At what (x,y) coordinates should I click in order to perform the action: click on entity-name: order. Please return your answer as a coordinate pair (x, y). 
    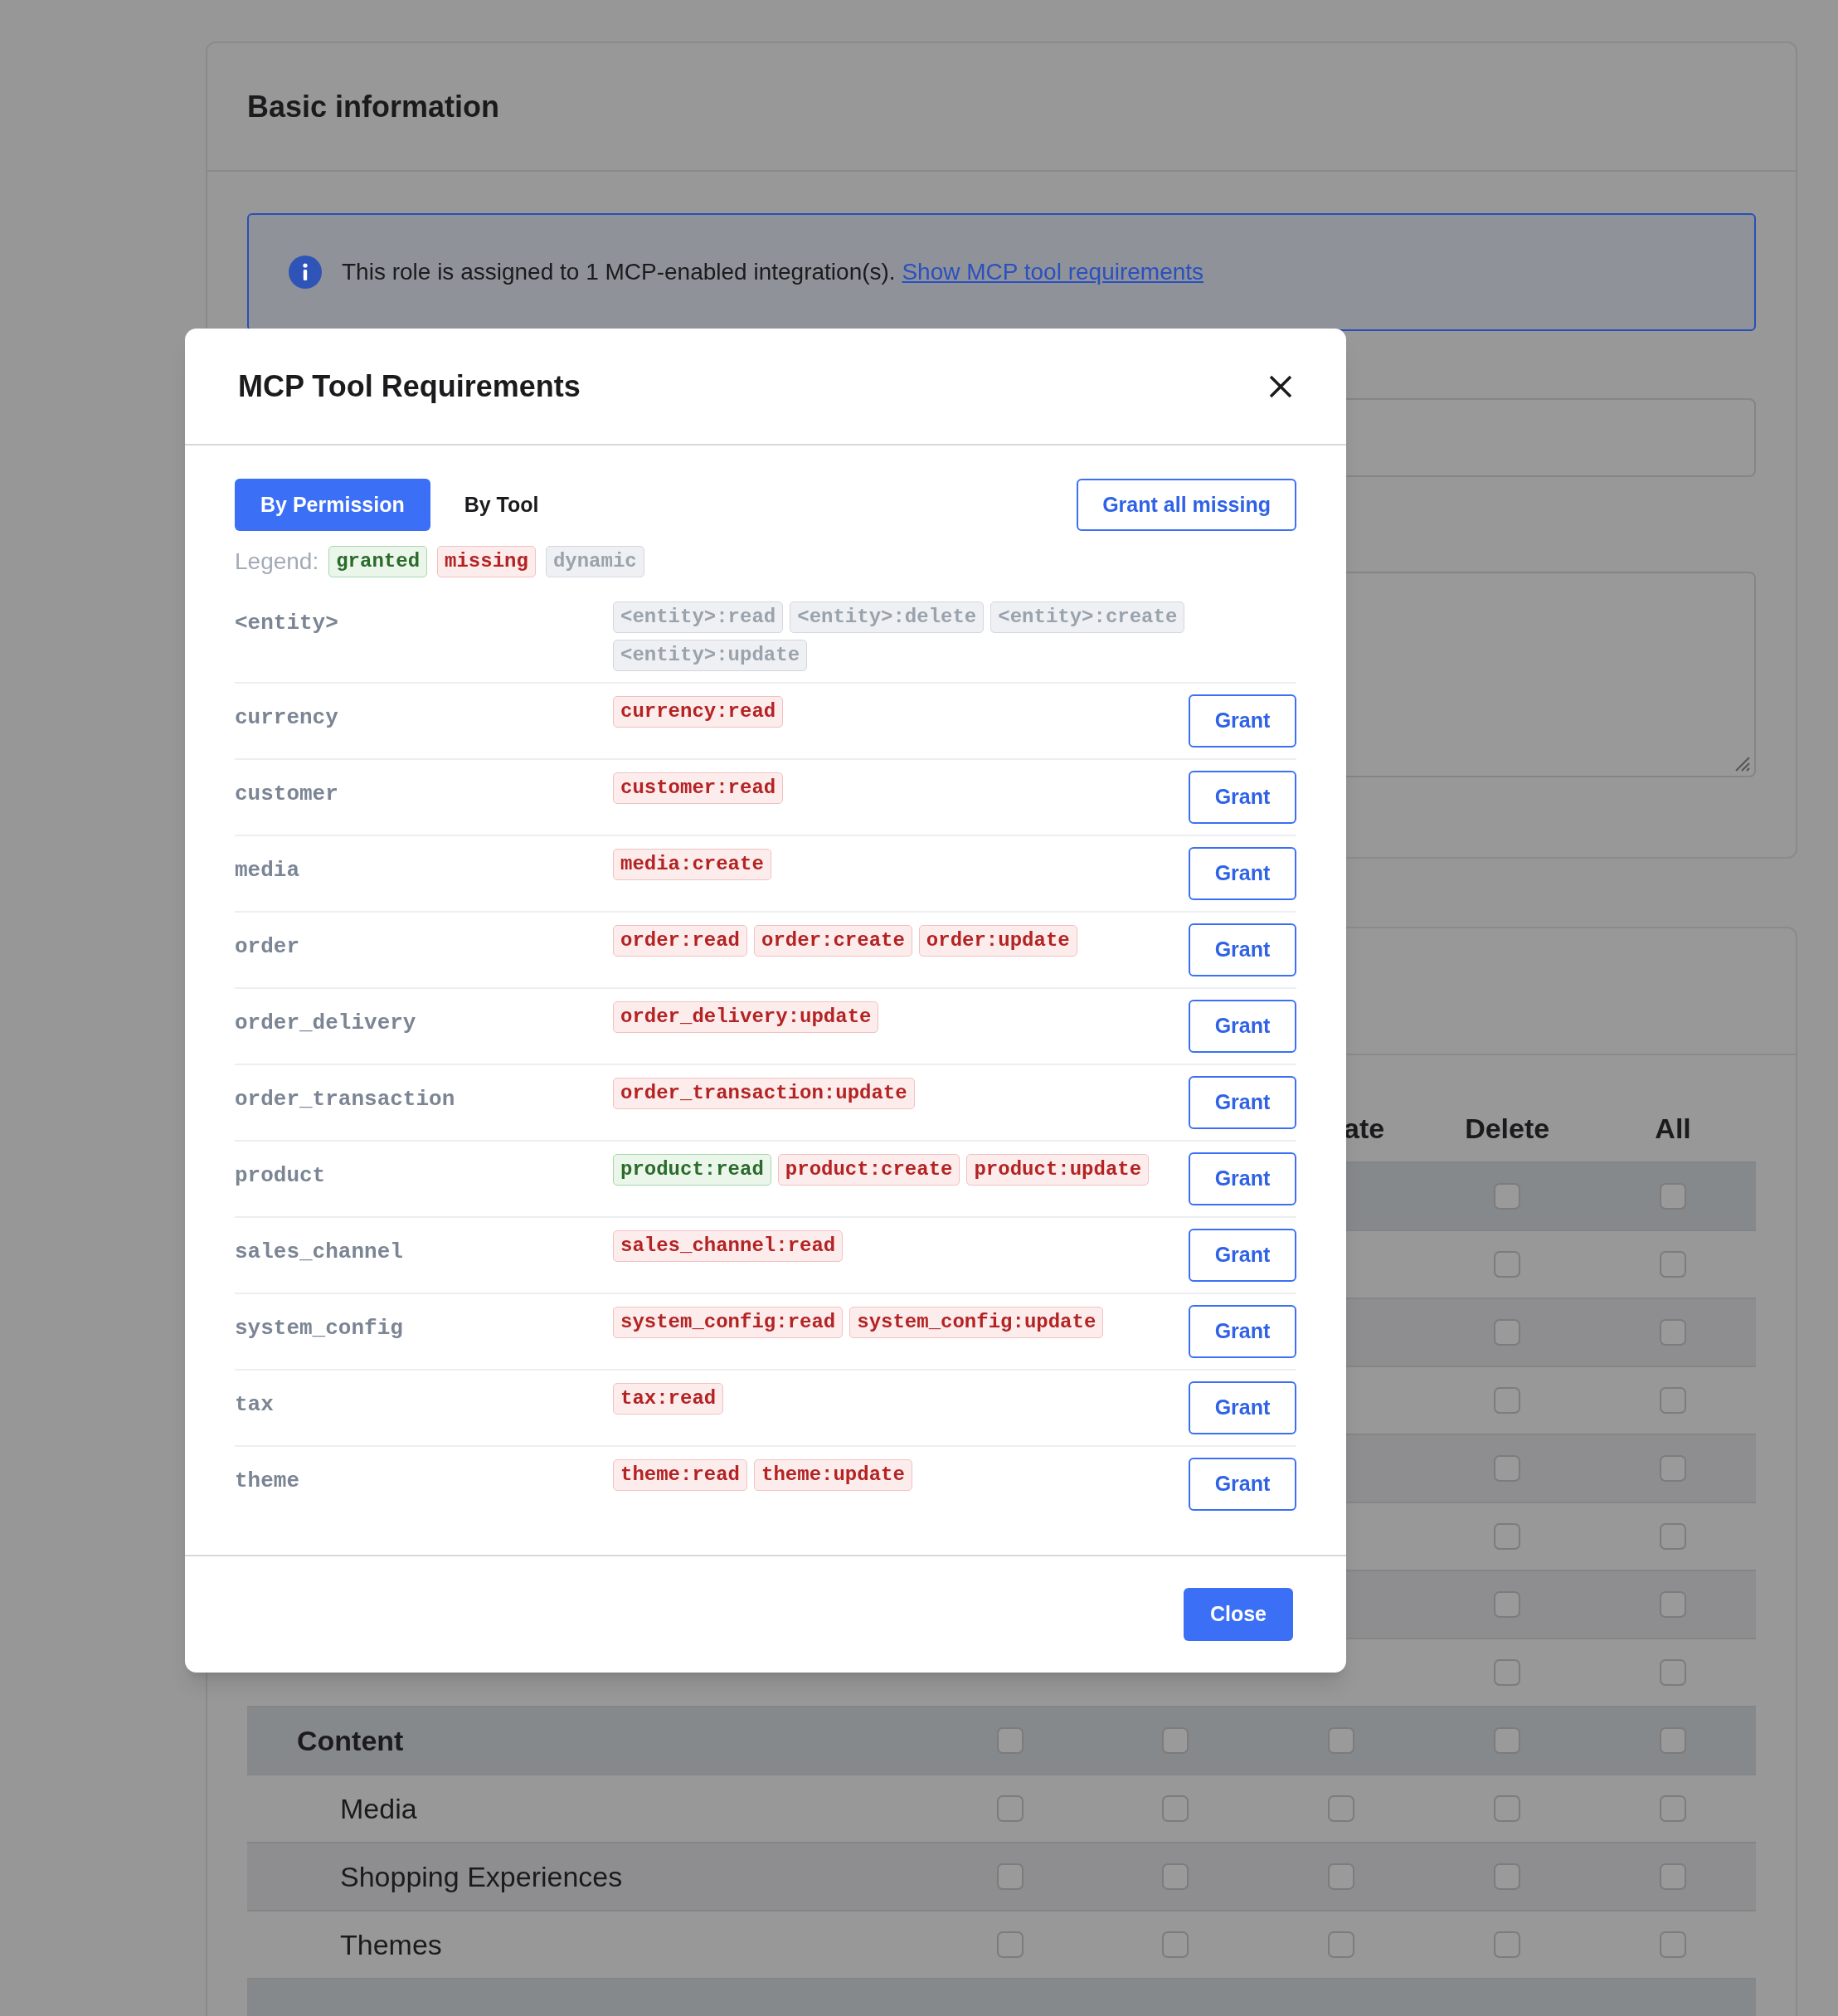
    Looking at the image, I should click on (267, 946).